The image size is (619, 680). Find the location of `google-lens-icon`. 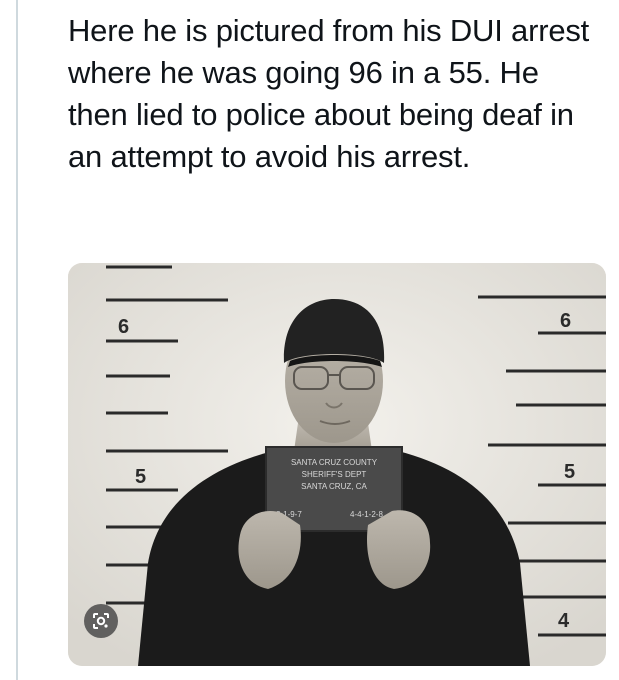

google-lens-icon is located at coordinates (101, 621).